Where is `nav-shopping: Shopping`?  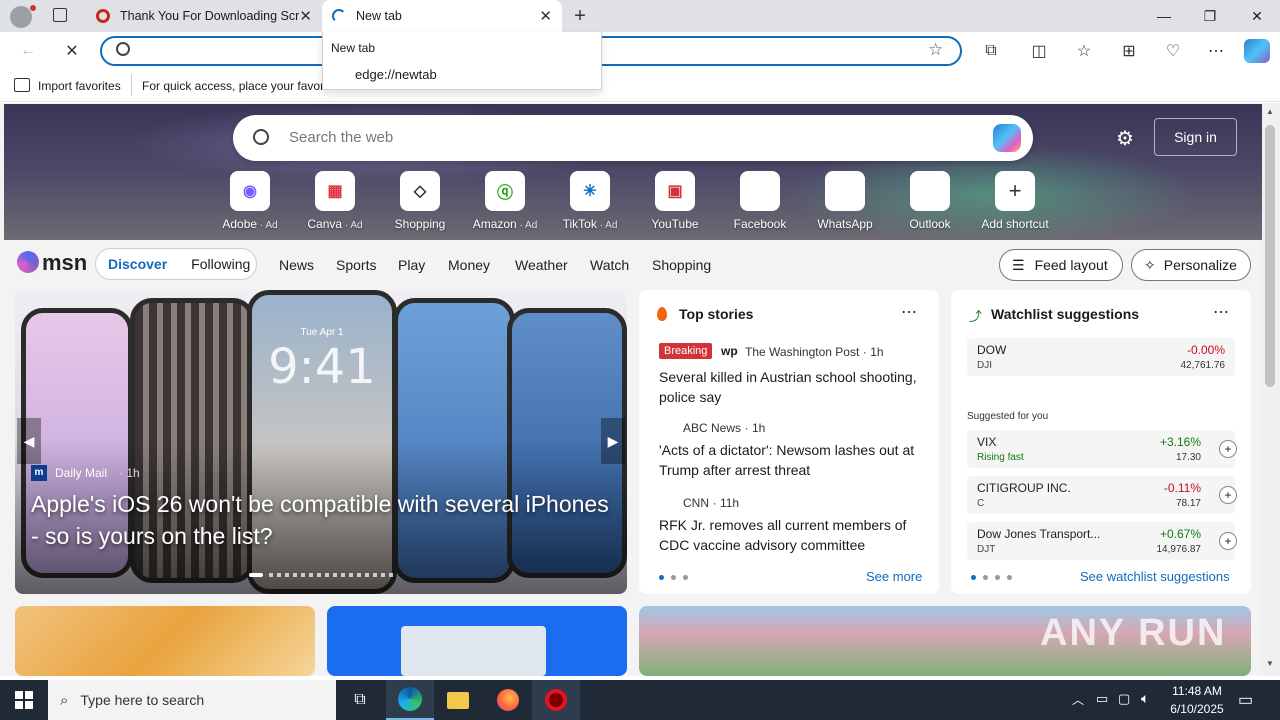 nav-shopping: Shopping is located at coordinates (681, 265).